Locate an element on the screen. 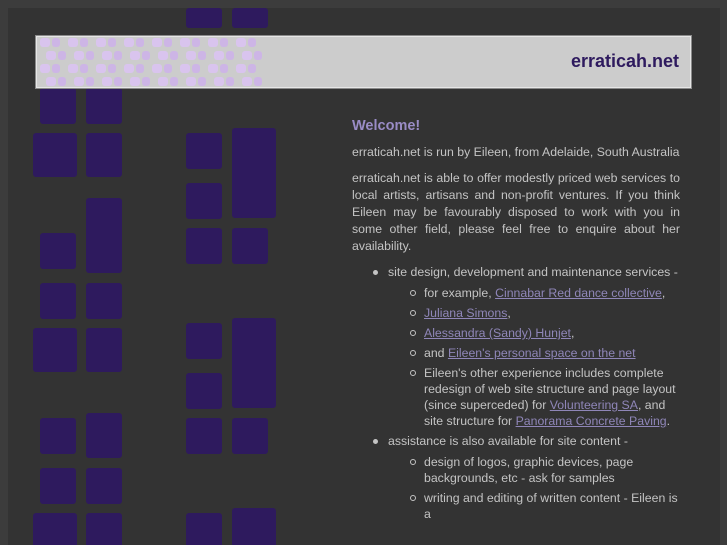  list-item: Alessandra (Sandy) Hunjet, is located at coordinates (534, 333).